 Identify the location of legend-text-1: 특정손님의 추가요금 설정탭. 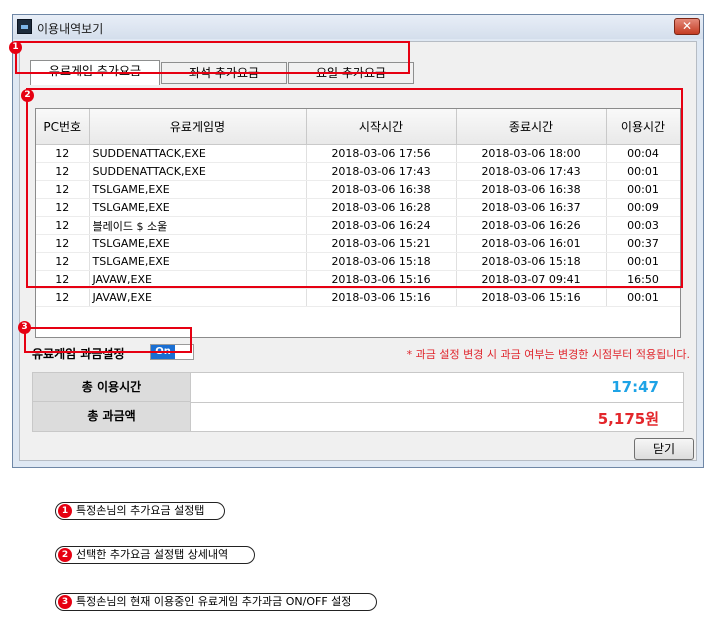
(140, 510).